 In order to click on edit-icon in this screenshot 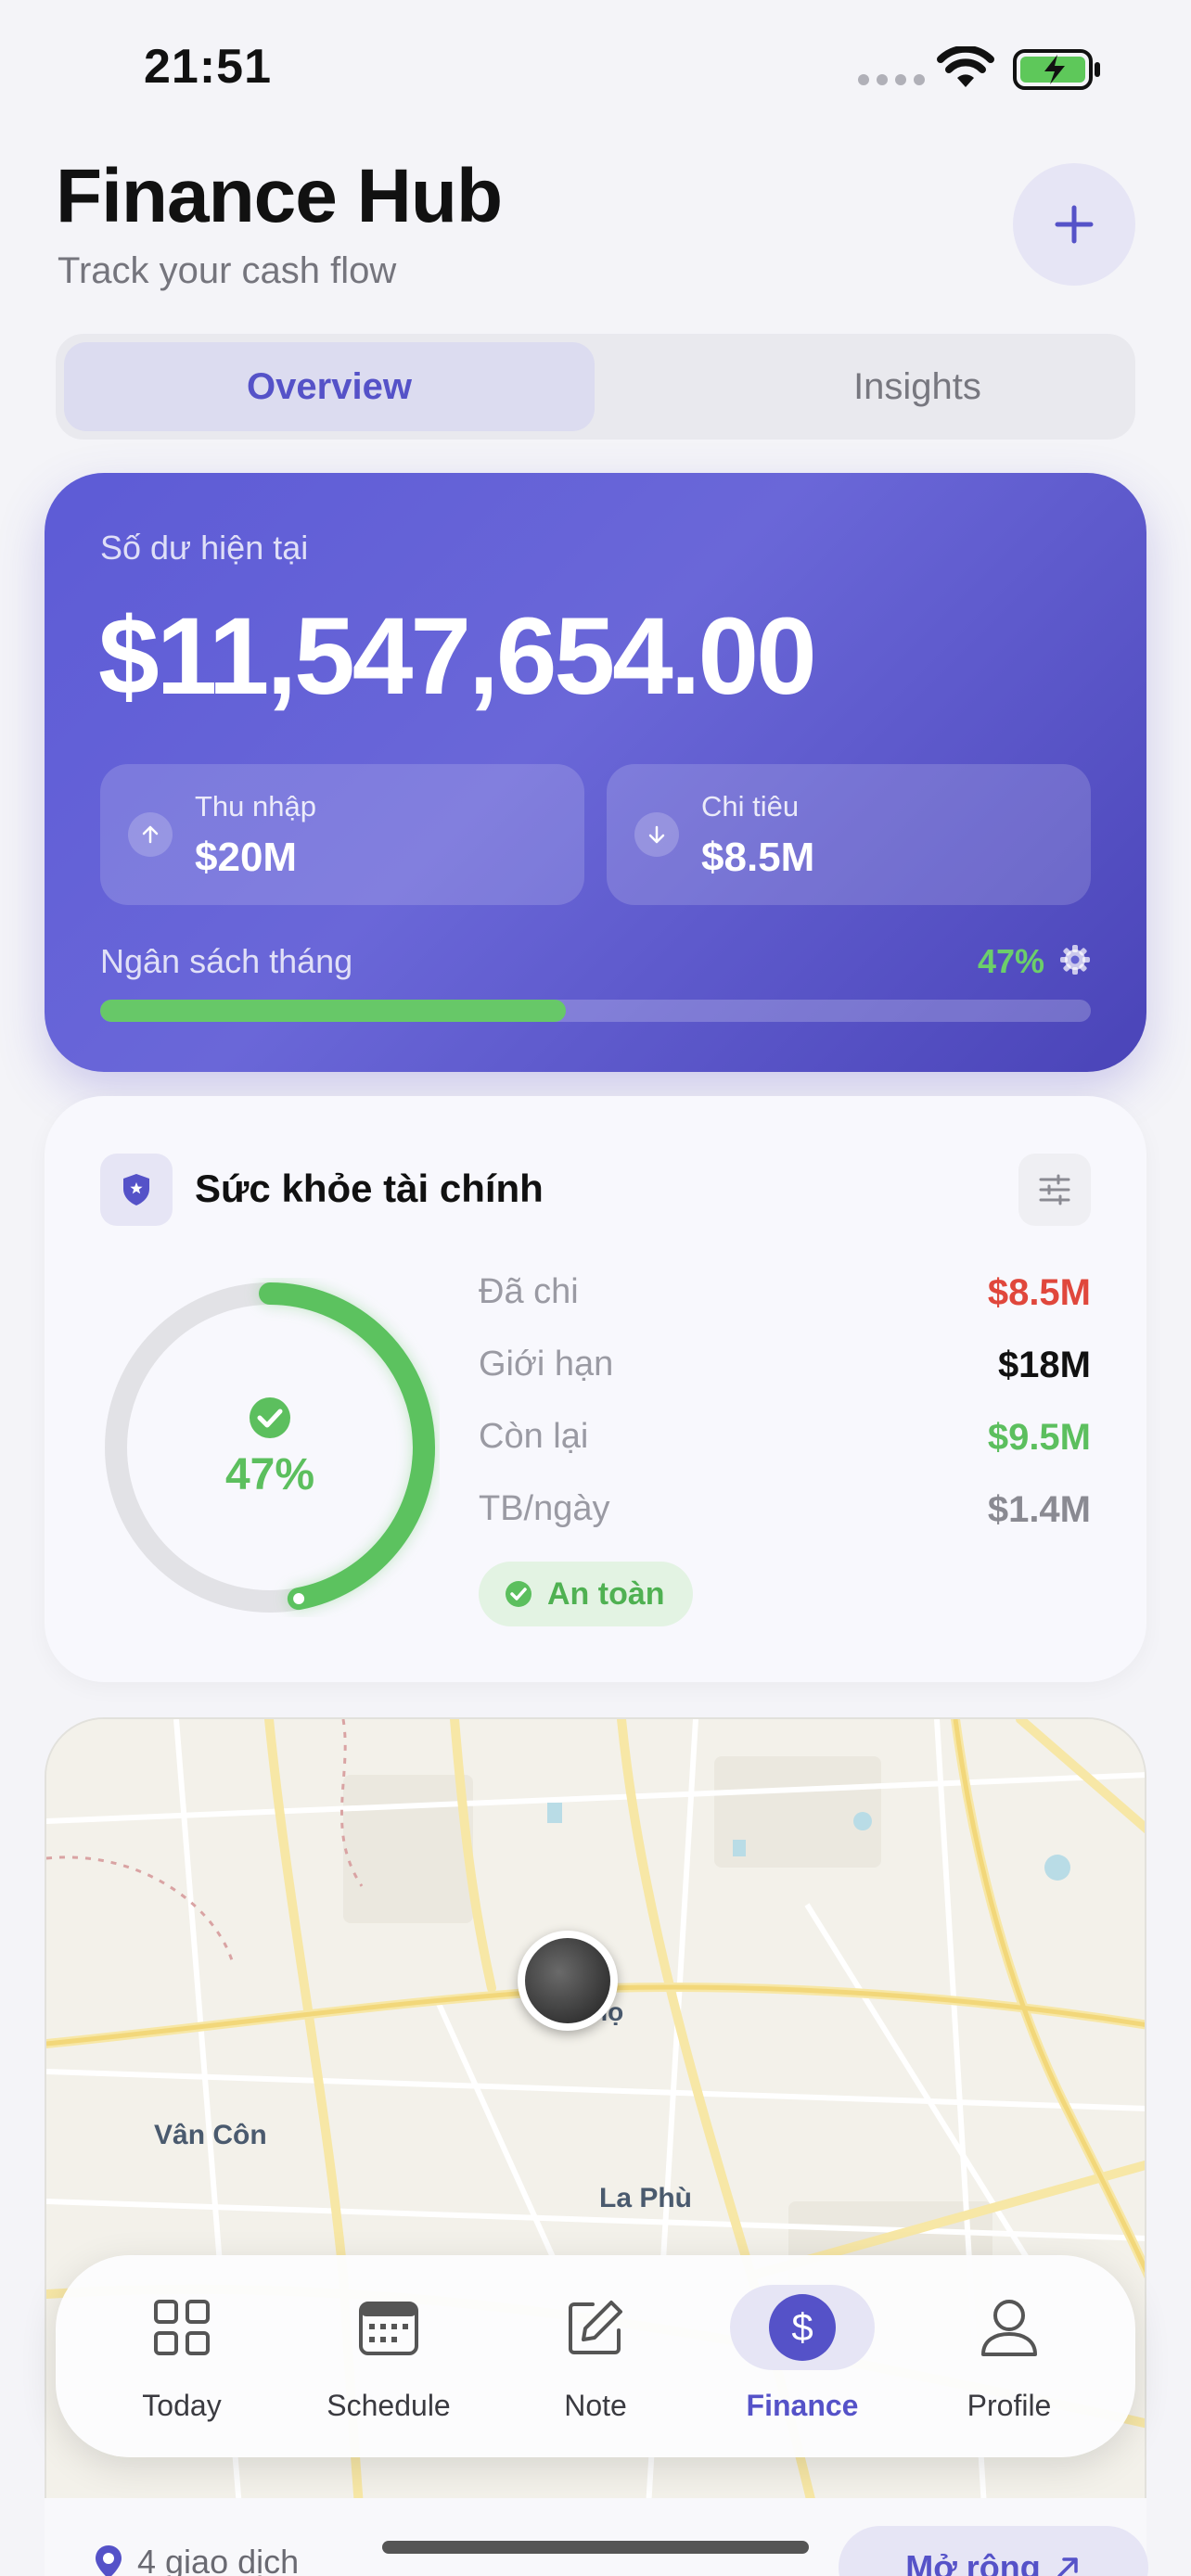, I will do `click(595, 2327)`.